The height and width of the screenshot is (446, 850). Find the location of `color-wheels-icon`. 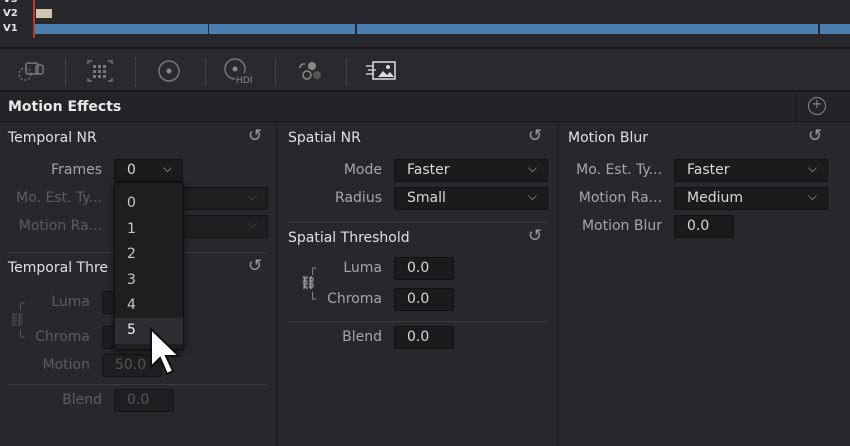

color-wheels-icon is located at coordinates (169, 71).